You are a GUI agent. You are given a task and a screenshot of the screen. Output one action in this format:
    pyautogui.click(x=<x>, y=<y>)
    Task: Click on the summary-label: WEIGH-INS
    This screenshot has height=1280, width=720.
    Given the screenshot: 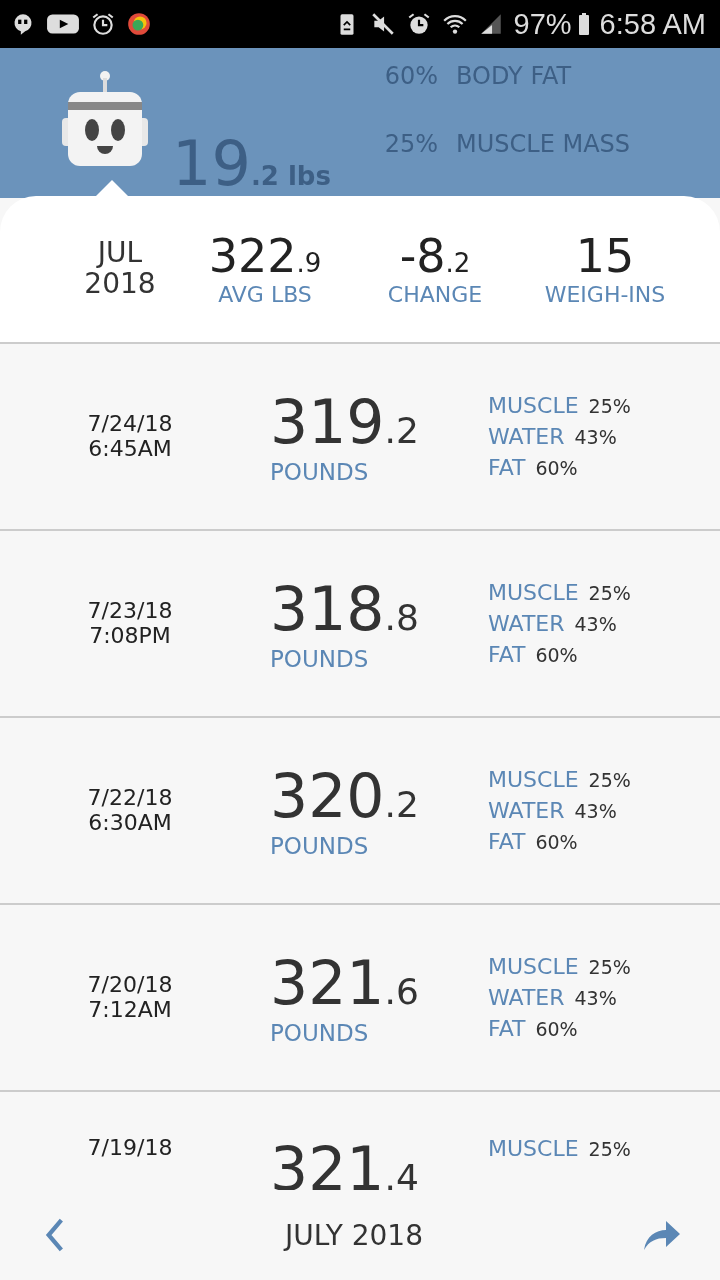 What is the action you would take?
    pyautogui.click(x=605, y=294)
    